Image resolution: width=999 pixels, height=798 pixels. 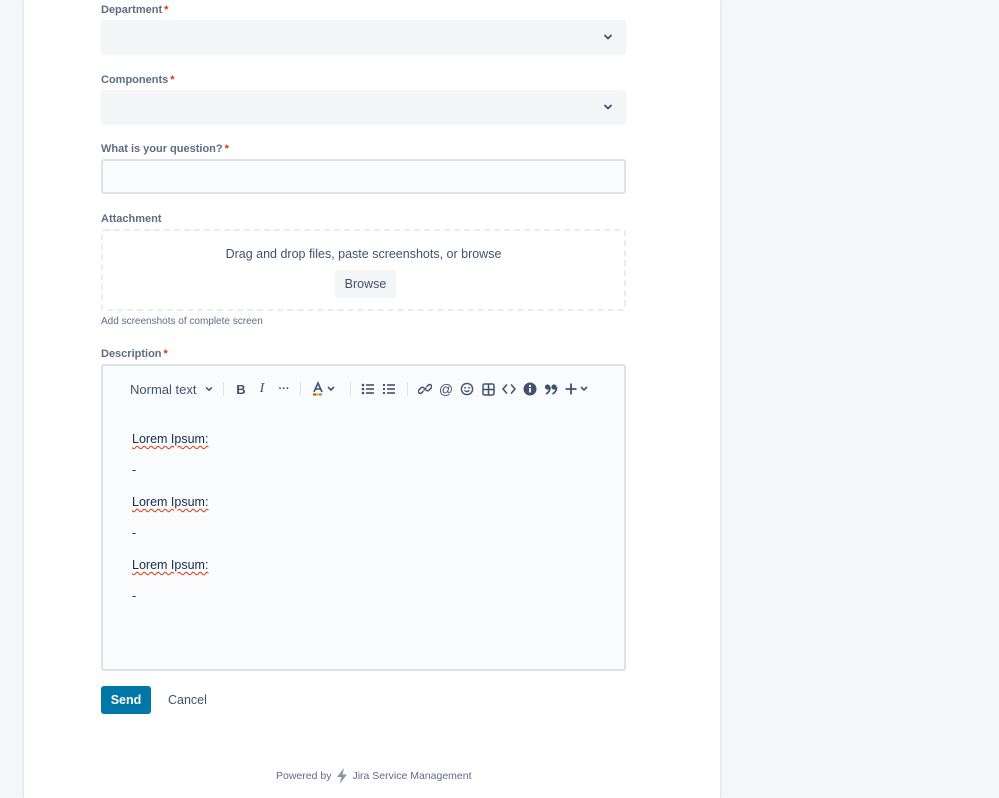 What do you see at coordinates (182, 321) in the screenshot?
I see `attachment-helper-text: Add screenshots of complete screen` at bounding box center [182, 321].